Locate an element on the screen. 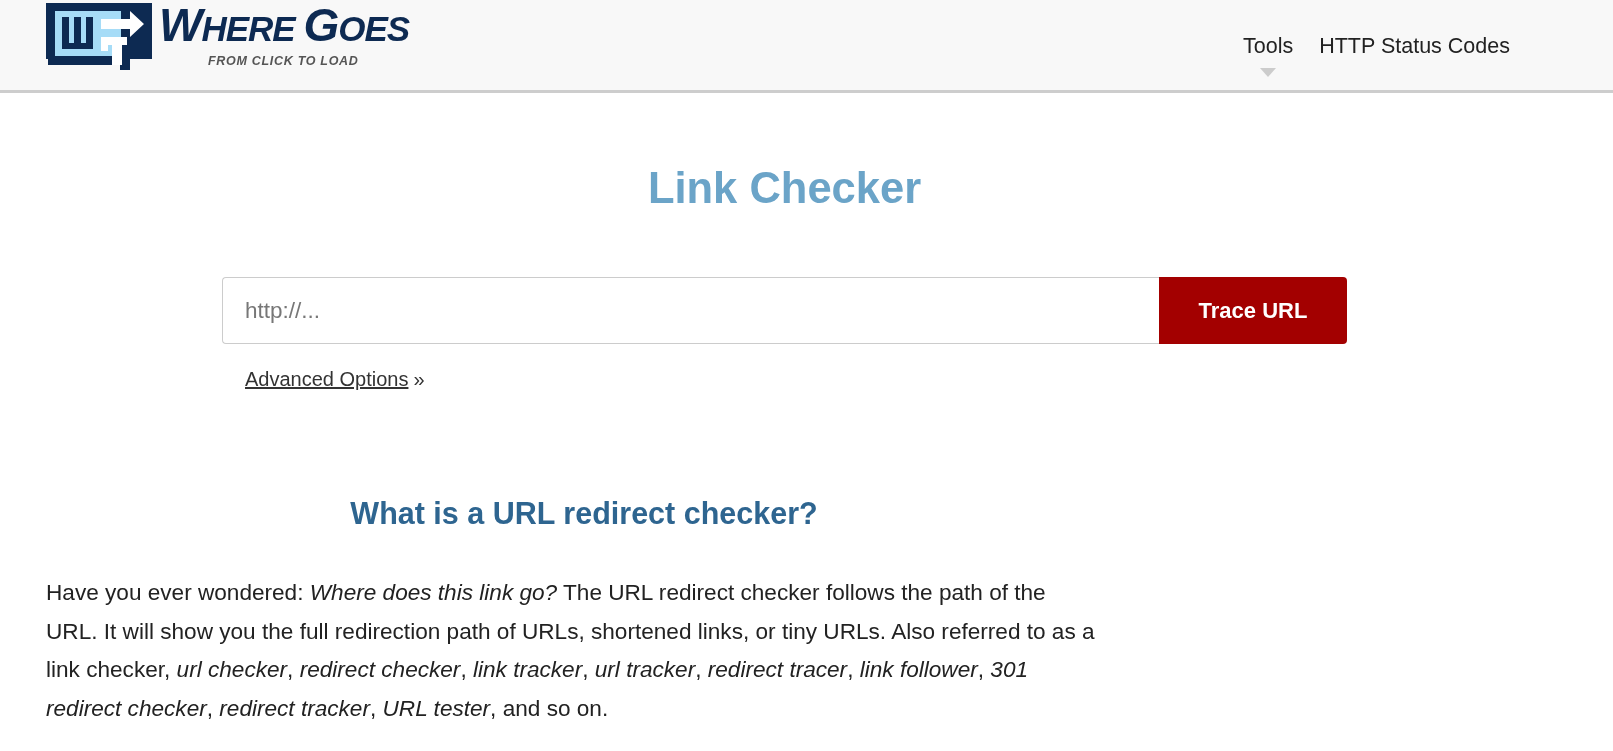 The height and width of the screenshot is (751, 1613). nav-link: HTTP Status Codes is located at coordinates (1414, 46).